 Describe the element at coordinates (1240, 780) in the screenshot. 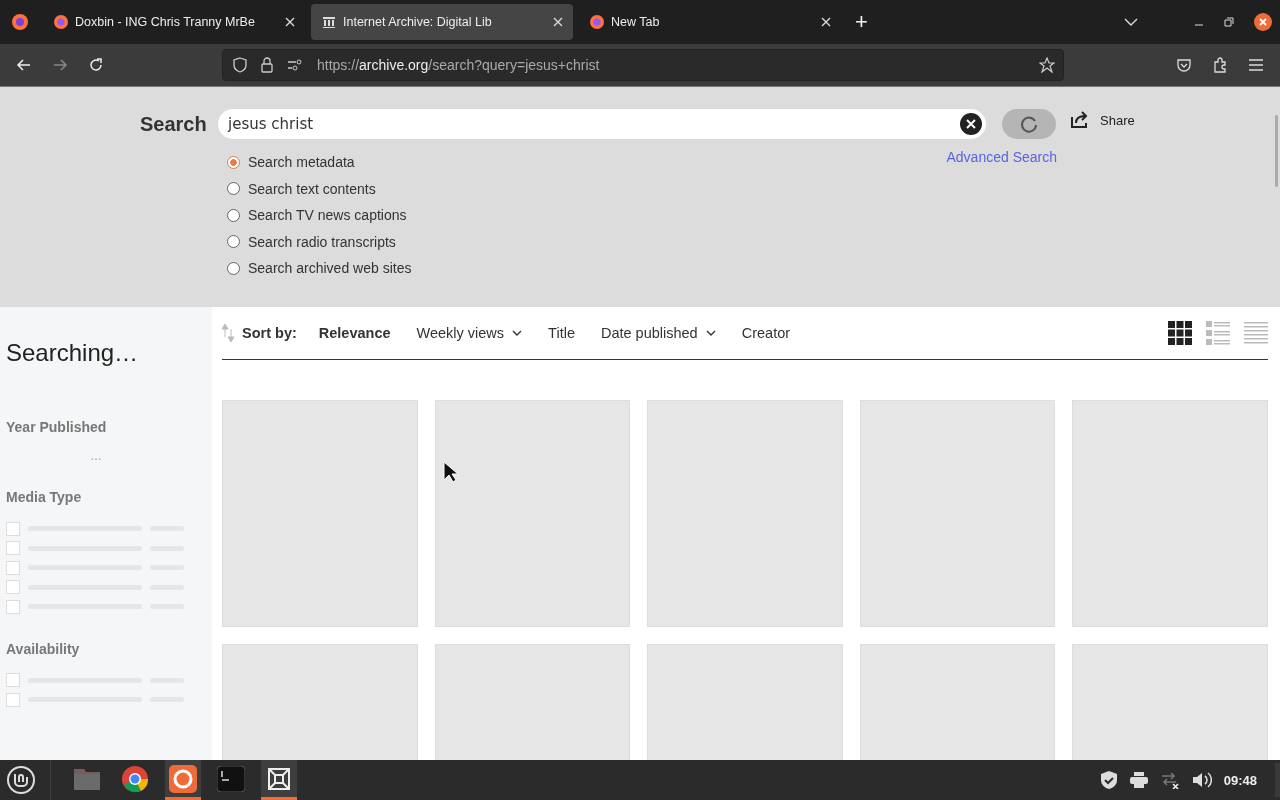

I see `clock: 09:48` at that location.